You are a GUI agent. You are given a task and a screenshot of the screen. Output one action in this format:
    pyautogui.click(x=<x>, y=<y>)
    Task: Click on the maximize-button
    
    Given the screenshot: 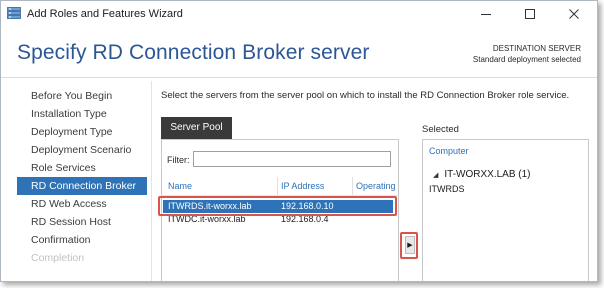 What is the action you would take?
    pyautogui.click(x=530, y=14)
    